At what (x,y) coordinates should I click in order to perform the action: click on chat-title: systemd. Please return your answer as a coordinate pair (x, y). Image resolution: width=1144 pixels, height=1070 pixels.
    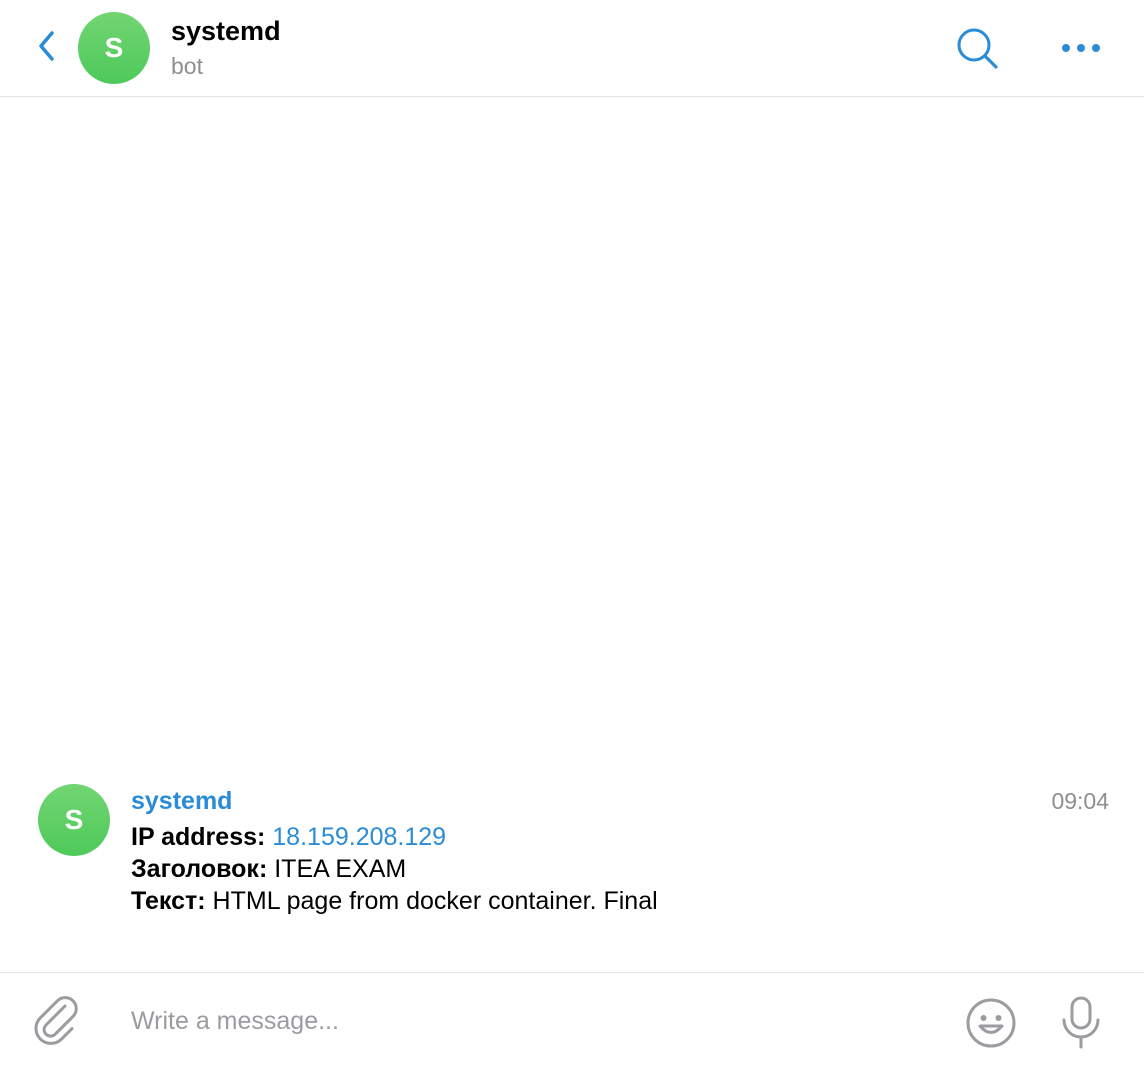
    Looking at the image, I should click on (226, 31).